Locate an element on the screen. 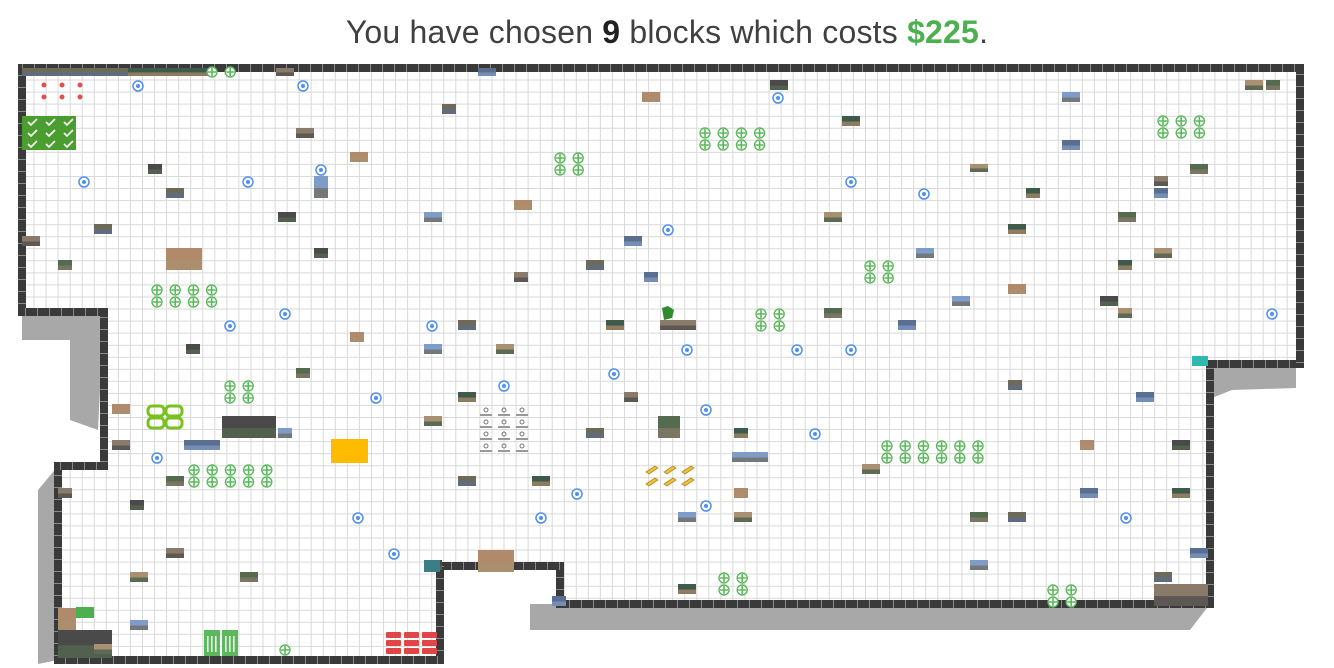 This screenshot has height=668, width=1334. ad-teal-badge is located at coordinates (1200, 361).